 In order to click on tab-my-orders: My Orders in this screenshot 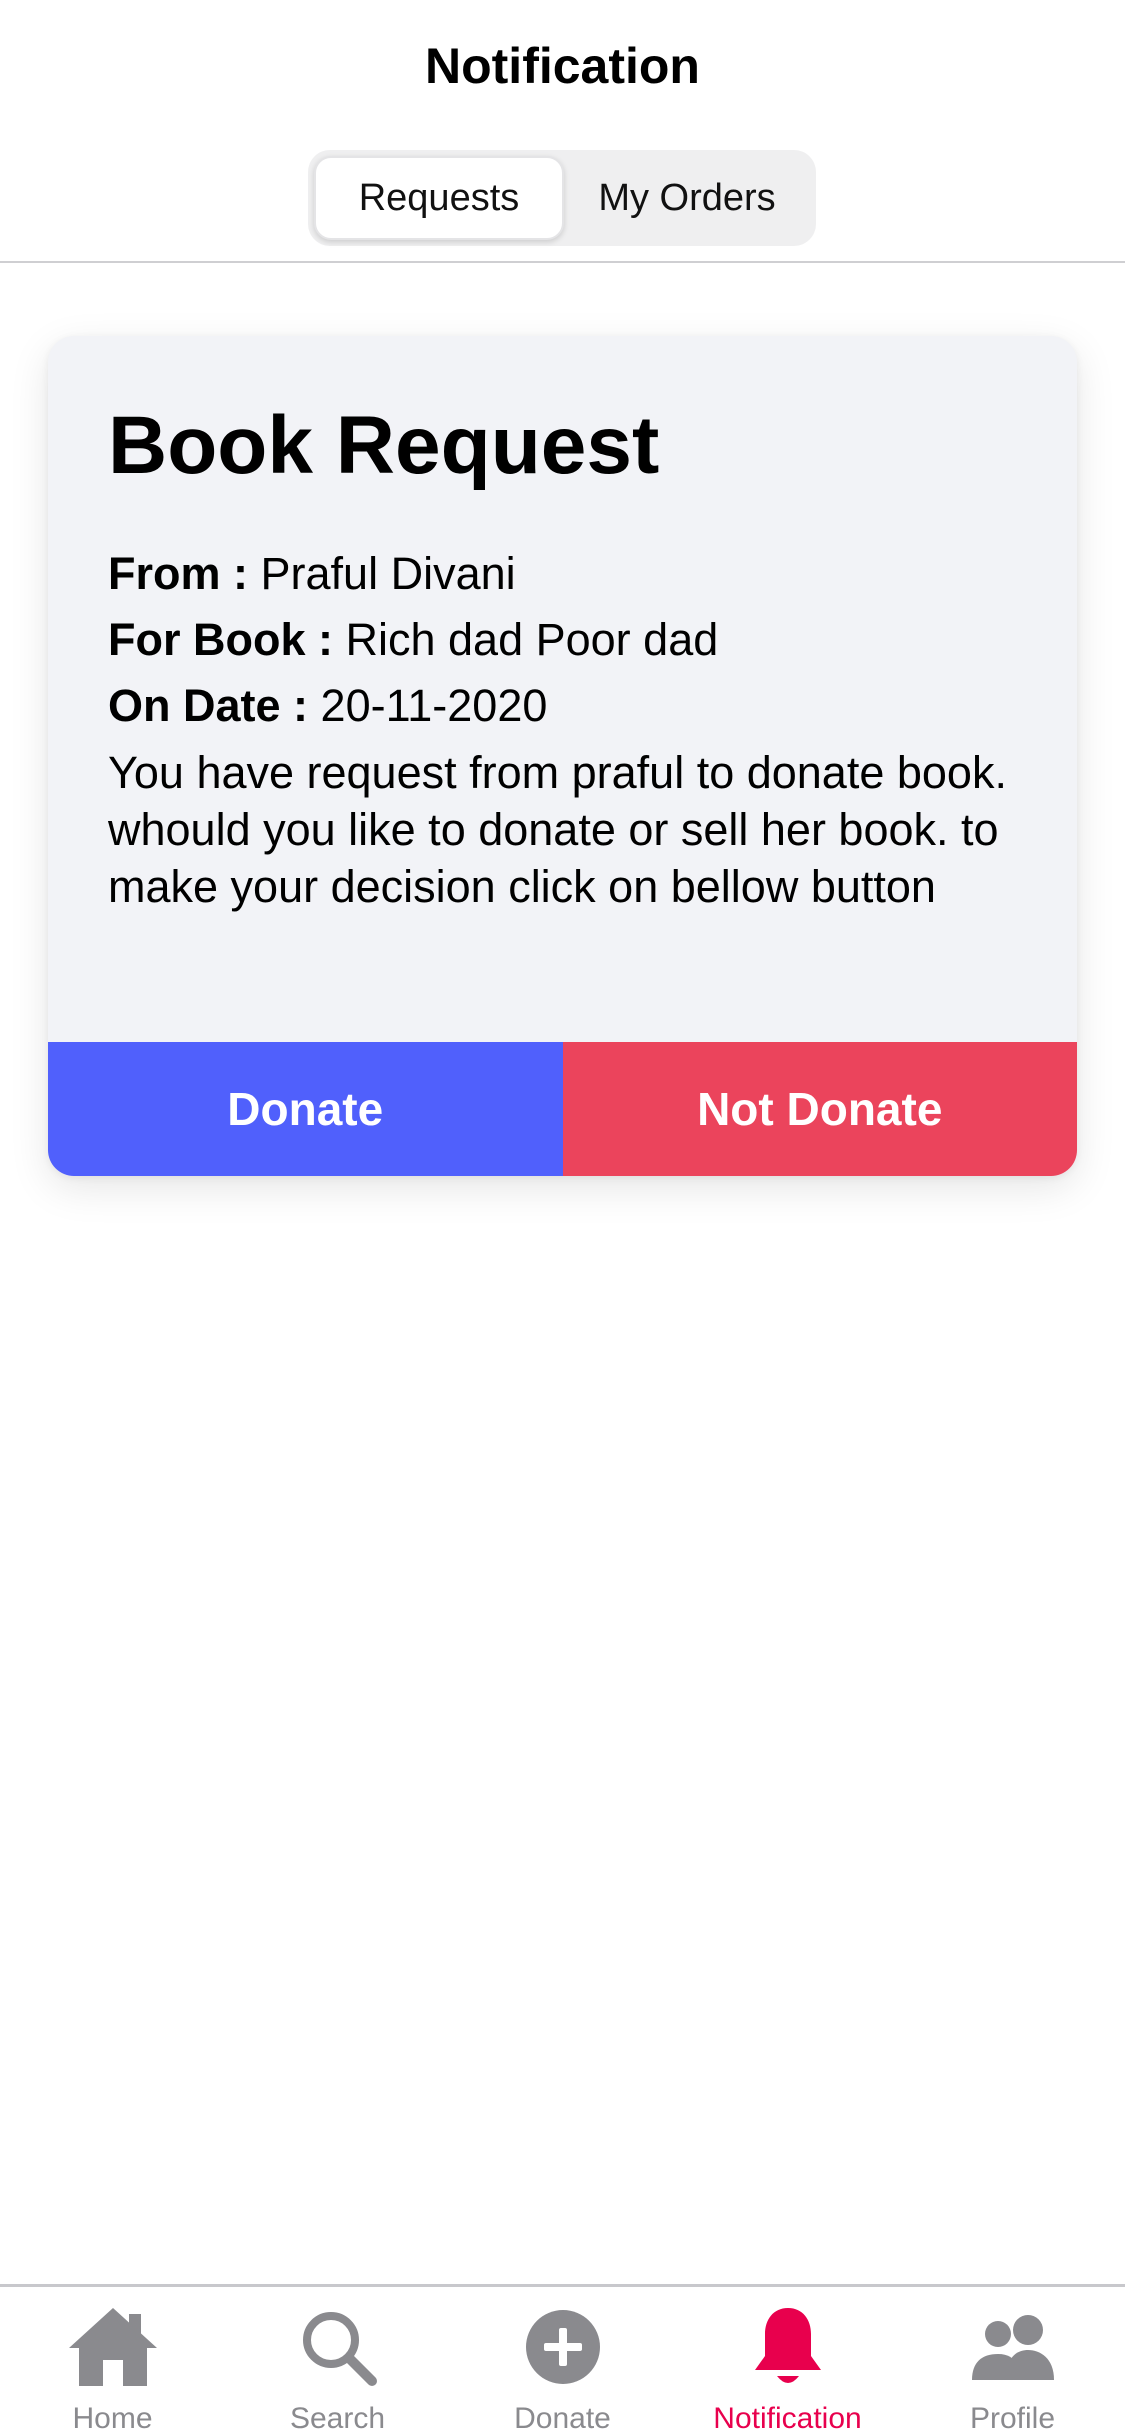, I will do `click(687, 198)`.